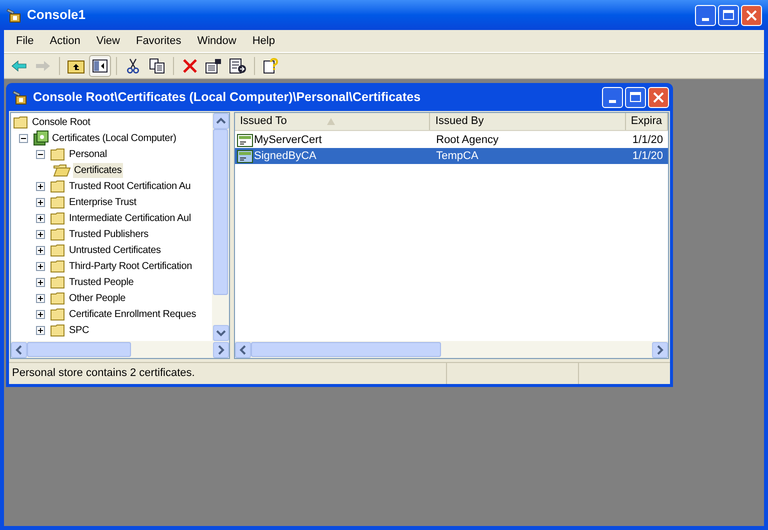 The height and width of the screenshot is (530, 768). I want to click on certificates-snapin-icon, so click(41, 138).